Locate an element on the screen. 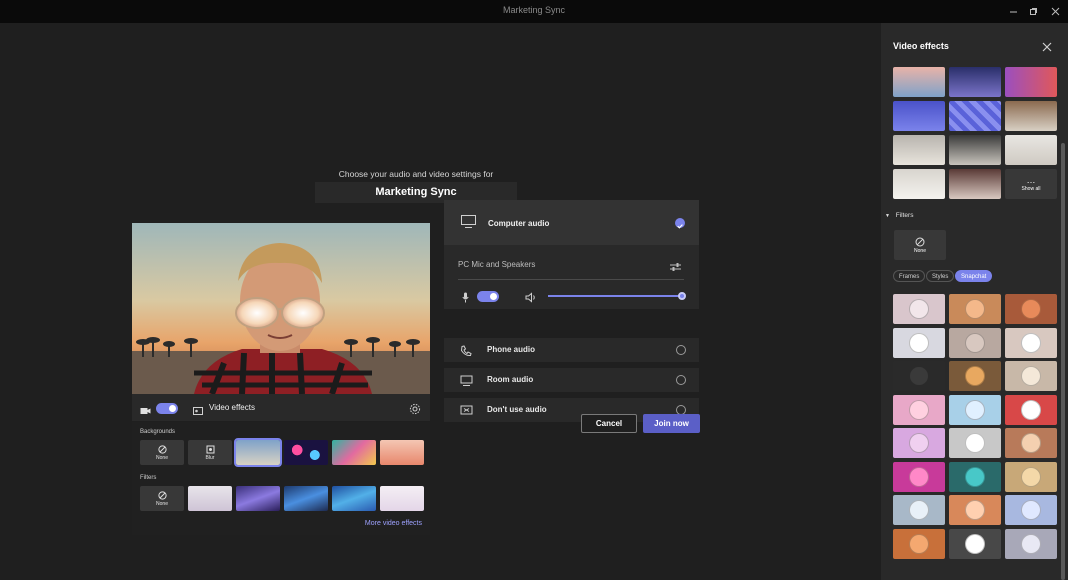 Image resolution: width=1068 pixels, height=580 pixels. background-none: None is located at coordinates (162, 452).